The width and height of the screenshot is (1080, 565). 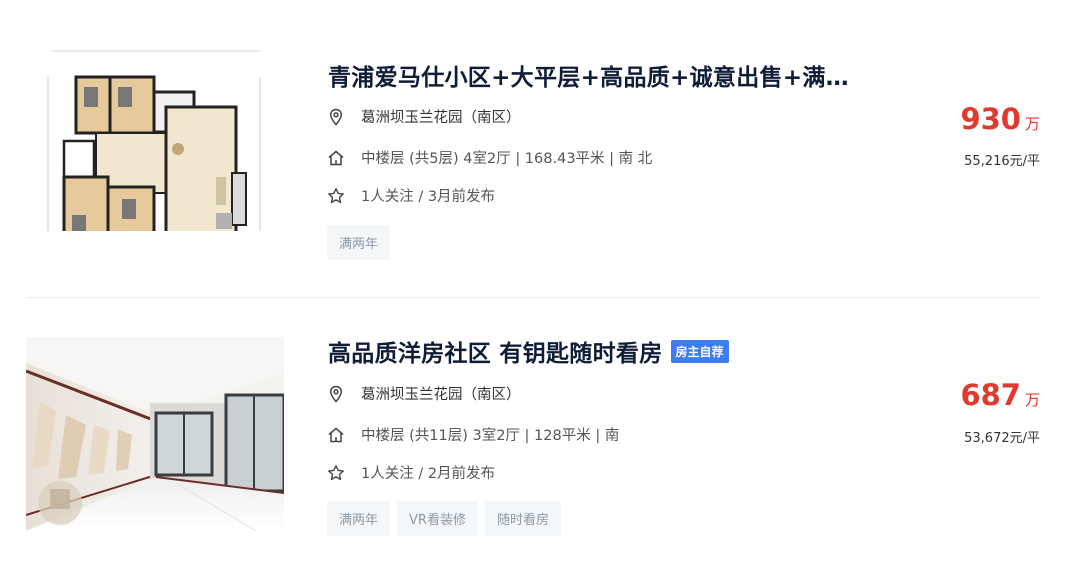 I want to click on listing-title: 高品质洋房社区 有钥匙随时看房, so click(x=495, y=351).